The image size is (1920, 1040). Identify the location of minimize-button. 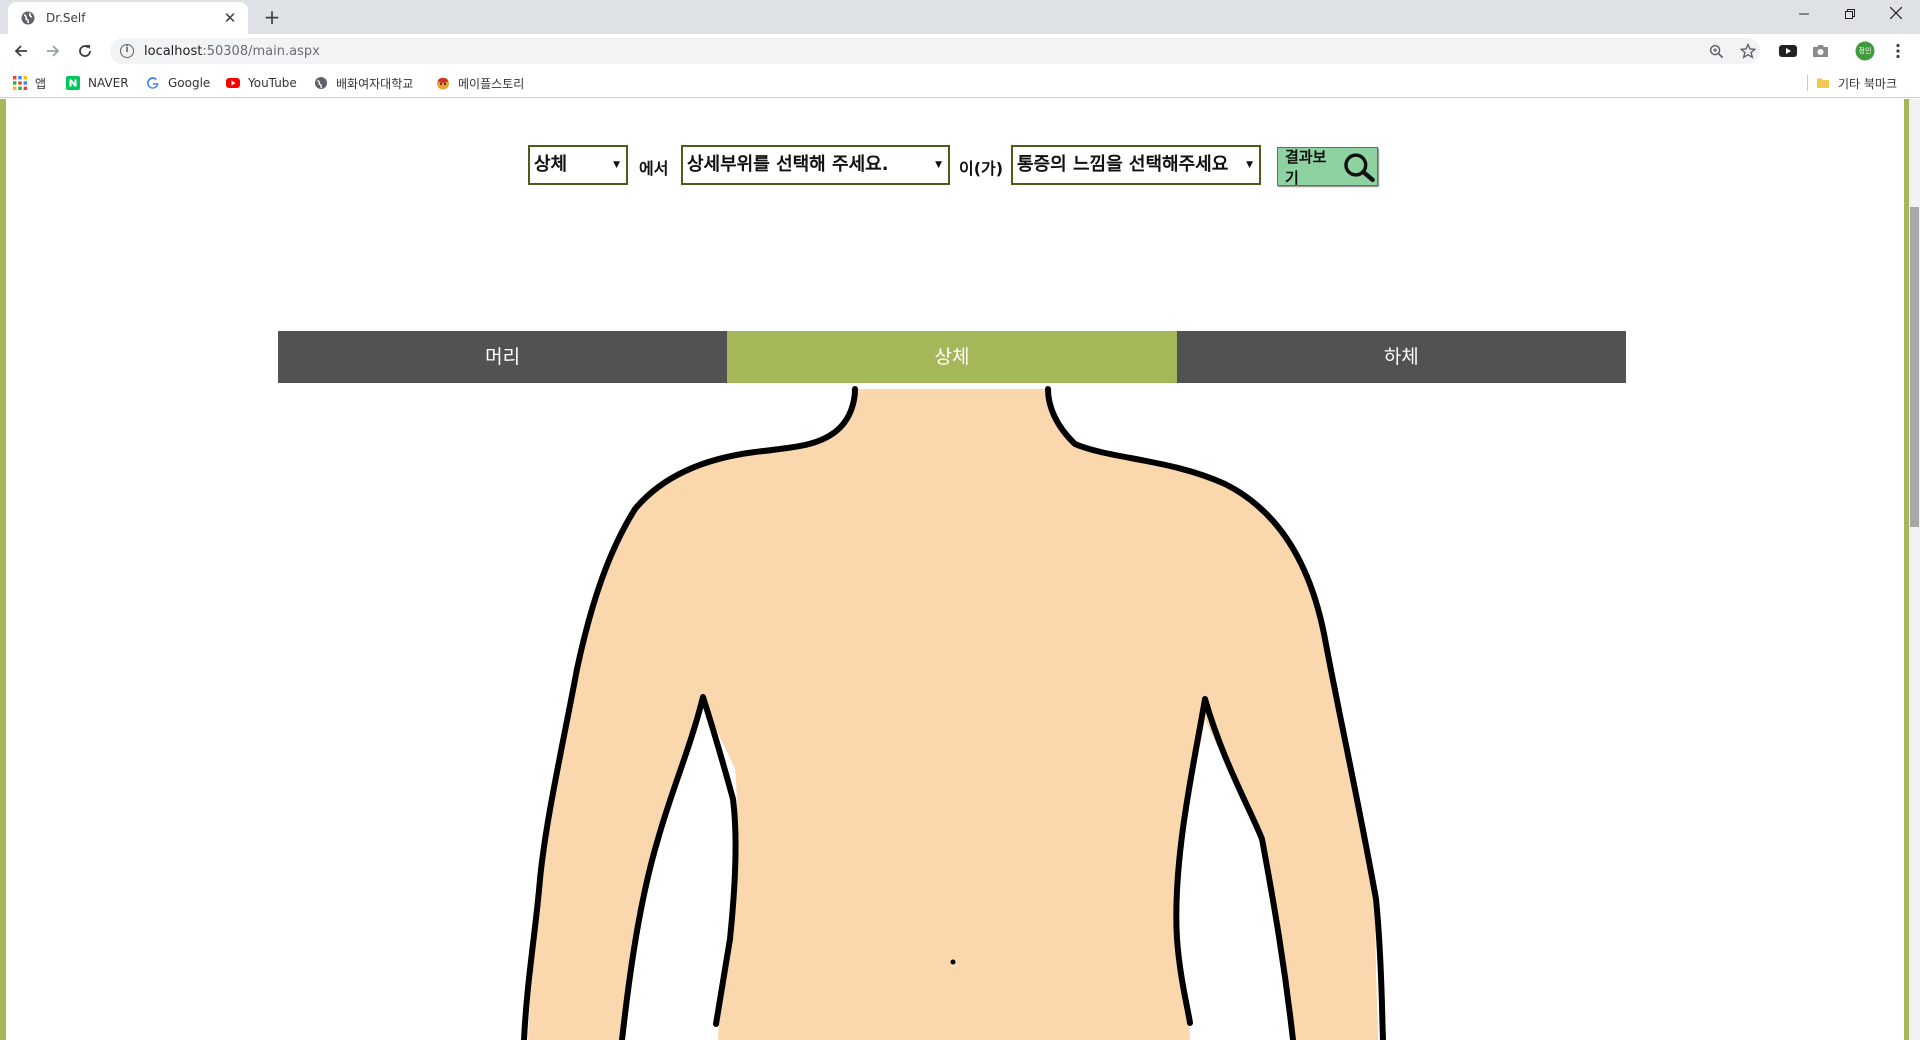
(1804, 15).